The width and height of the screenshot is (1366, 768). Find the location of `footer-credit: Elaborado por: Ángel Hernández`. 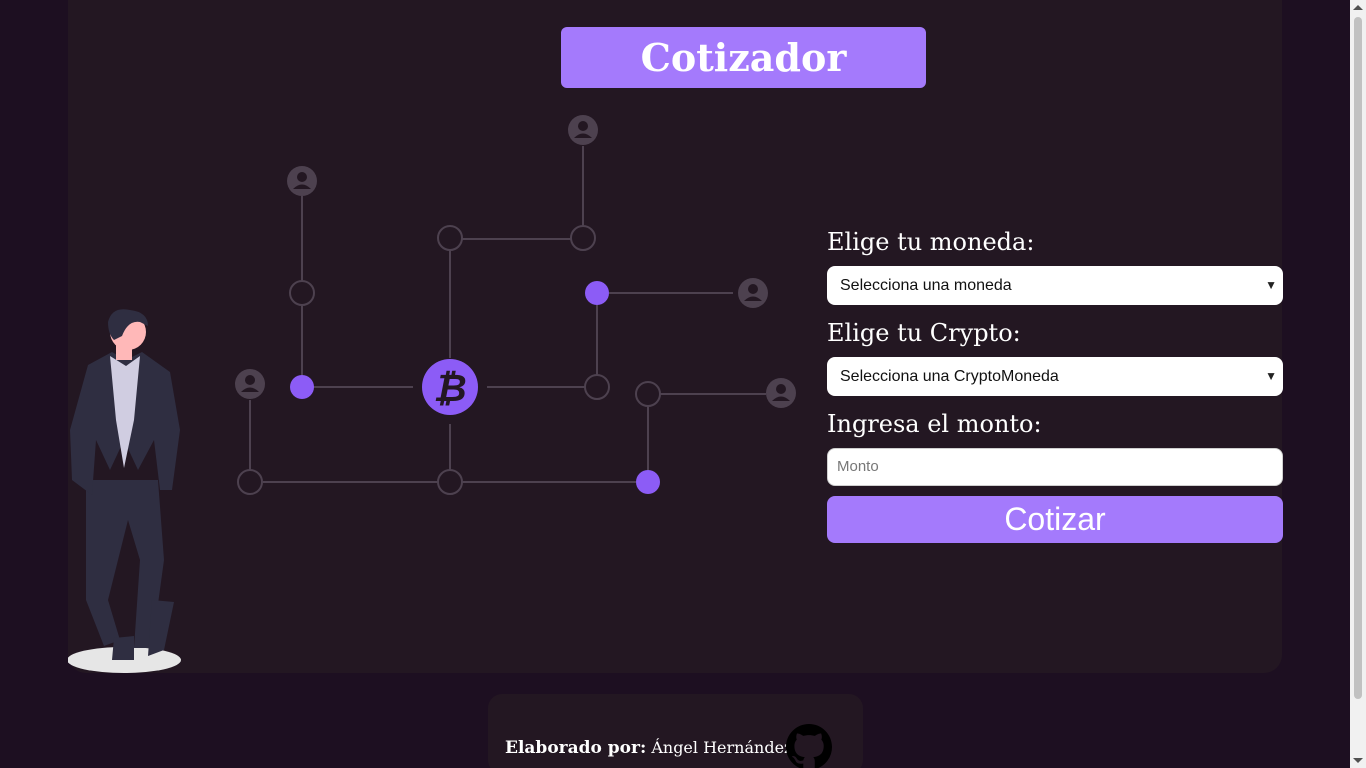

footer-credit: Elaborado por: Ángel Hernández is located at coordinates (648, 748).